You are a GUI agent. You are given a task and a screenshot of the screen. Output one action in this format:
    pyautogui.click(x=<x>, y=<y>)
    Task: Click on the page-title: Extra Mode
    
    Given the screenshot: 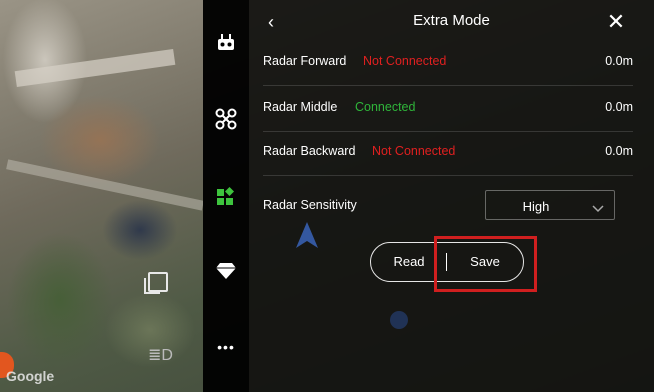 What is the action you would take?
    pyautogui.click(x=451, y=20)
    